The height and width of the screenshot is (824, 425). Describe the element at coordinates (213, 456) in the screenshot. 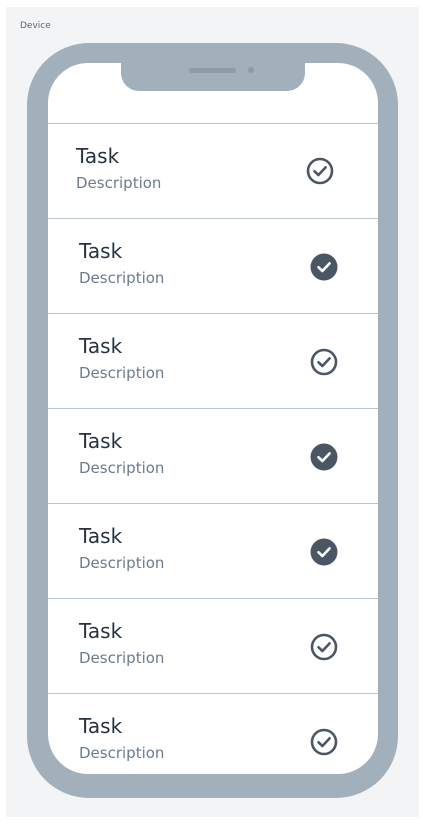

I see `task-row-4: Task Description` at that location.